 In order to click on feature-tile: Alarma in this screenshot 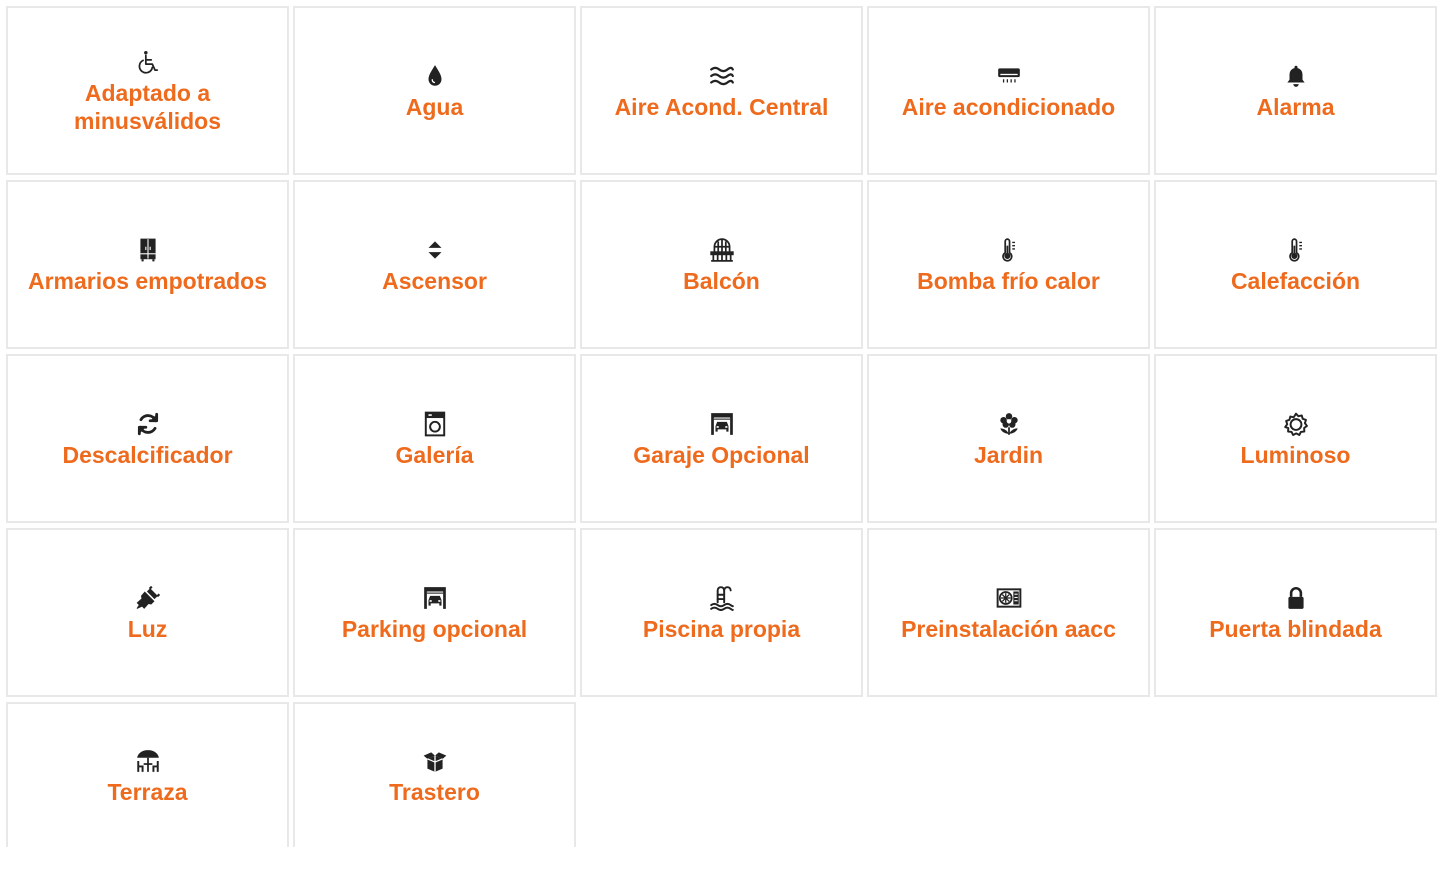, I will do `click(1295, 90)`.